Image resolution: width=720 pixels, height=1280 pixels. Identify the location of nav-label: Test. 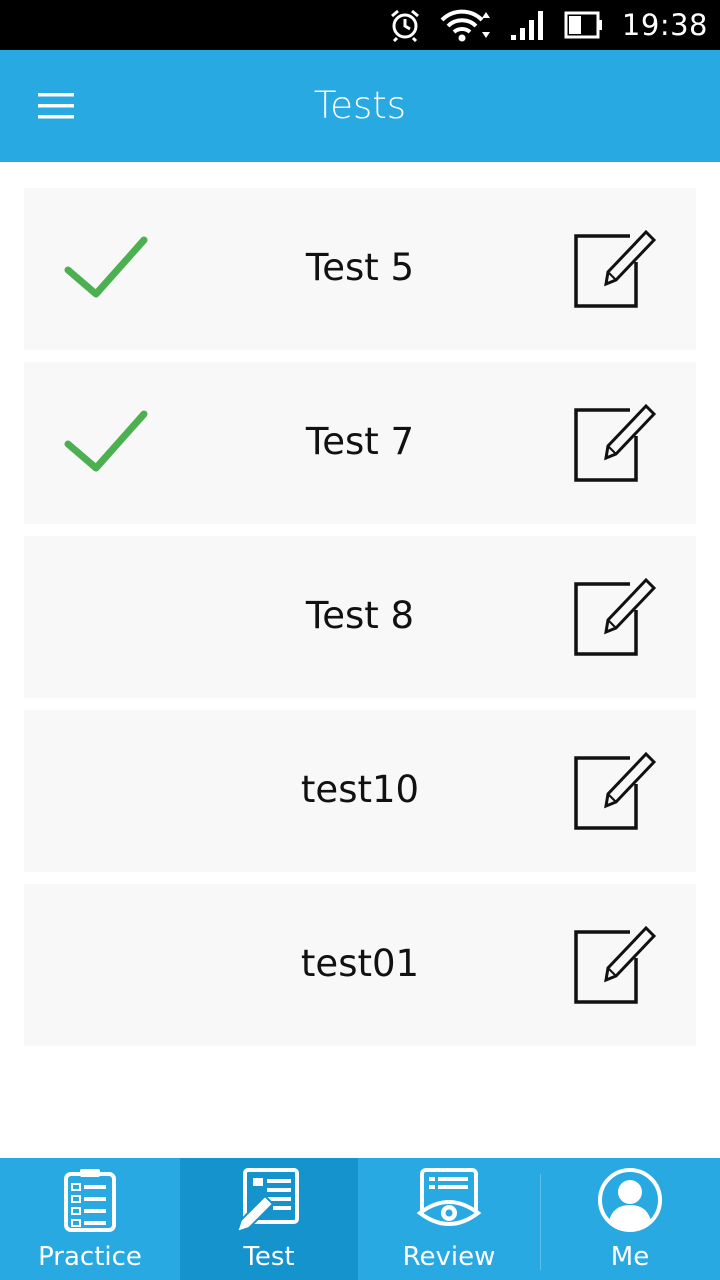
(269, 1257).